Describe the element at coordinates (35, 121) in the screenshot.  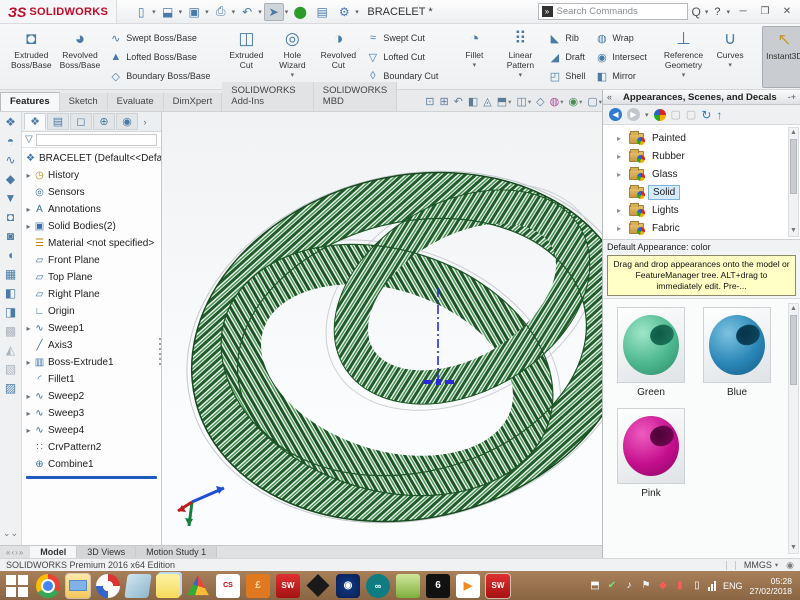
I see `featuremanager-tree-tab: ❖` at that location.